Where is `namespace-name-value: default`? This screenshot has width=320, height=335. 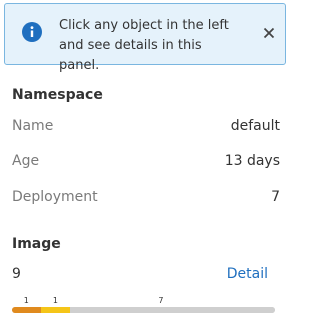 namespace-name-value: default is located at coordinates (255, 126).